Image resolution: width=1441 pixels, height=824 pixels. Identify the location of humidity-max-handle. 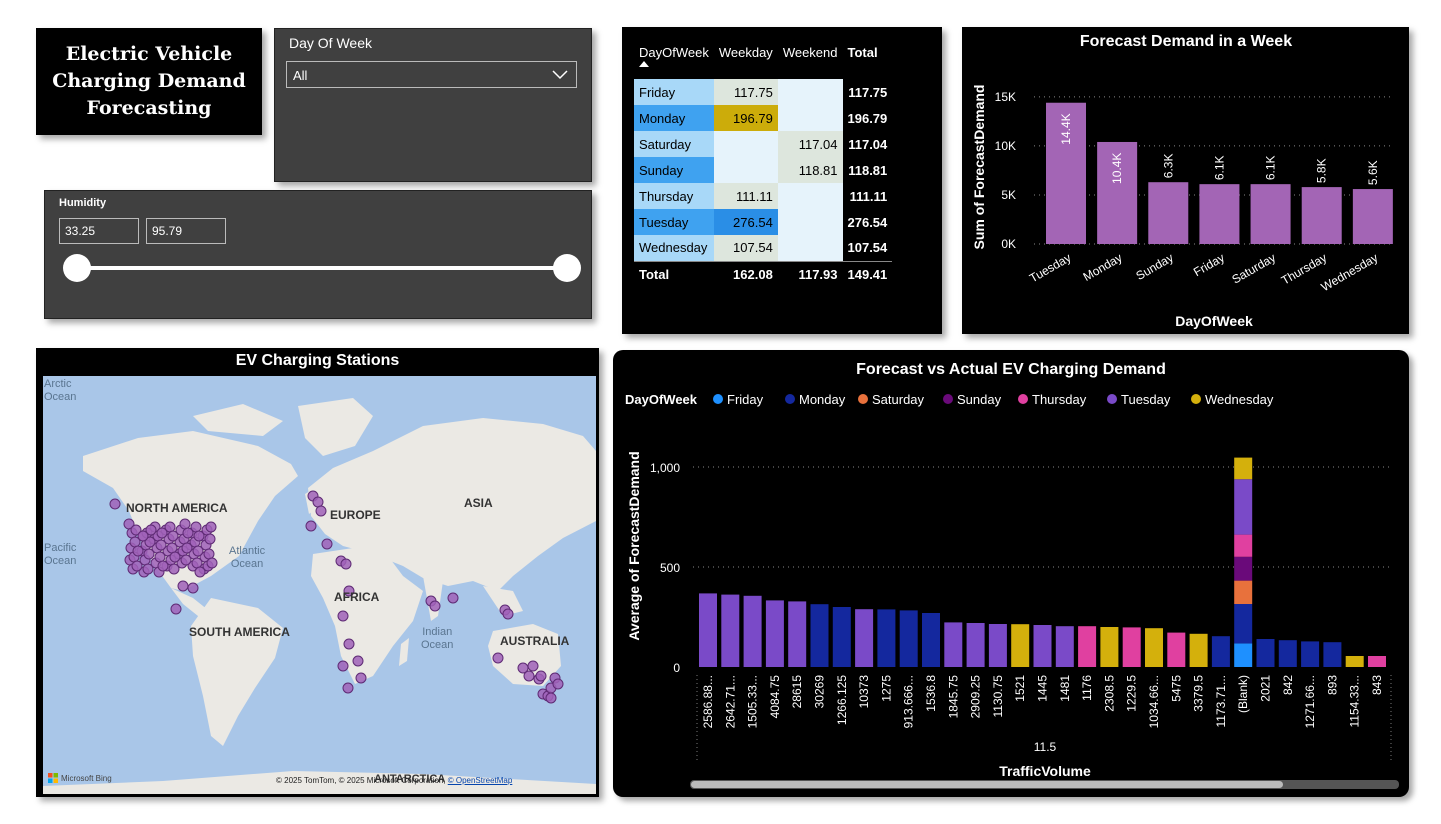
(567, 268).